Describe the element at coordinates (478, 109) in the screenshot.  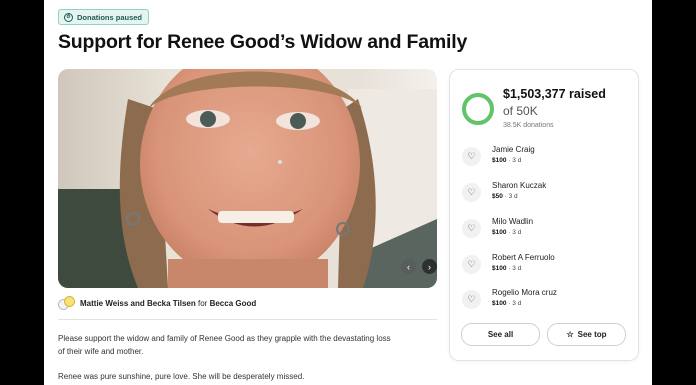
I see `progress-ring` at that location.